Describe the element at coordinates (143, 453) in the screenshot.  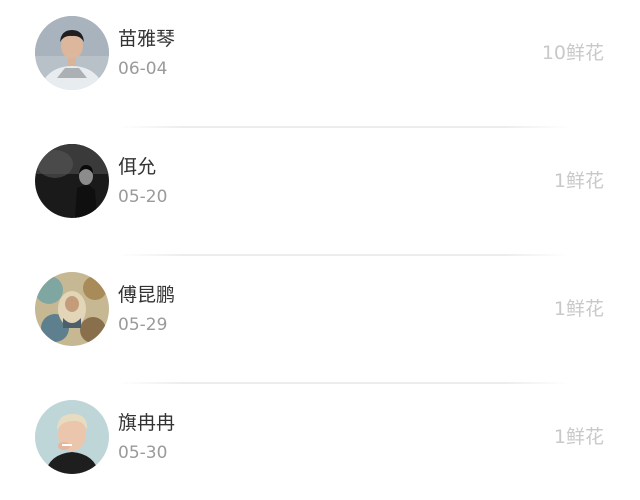
I see `gift-date: 05-30` at that location.